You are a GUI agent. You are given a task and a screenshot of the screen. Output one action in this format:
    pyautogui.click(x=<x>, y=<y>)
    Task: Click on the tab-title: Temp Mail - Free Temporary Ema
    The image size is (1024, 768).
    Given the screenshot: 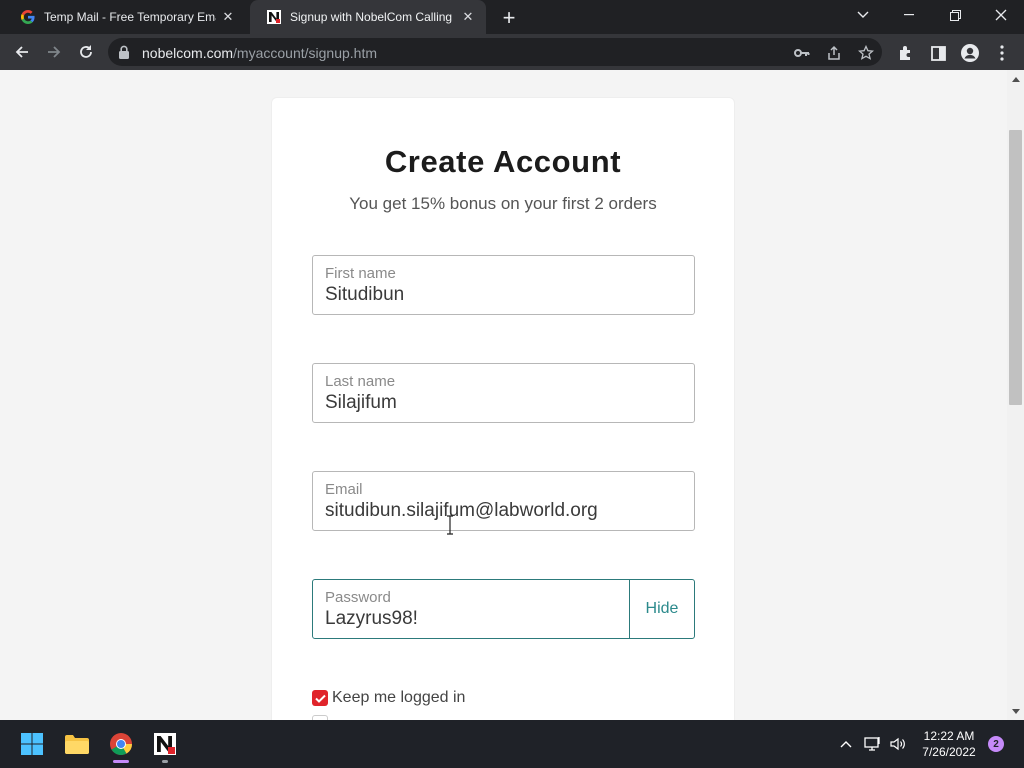 What is the action you would take?
    pyautogui.click(x=130, y=17)
    